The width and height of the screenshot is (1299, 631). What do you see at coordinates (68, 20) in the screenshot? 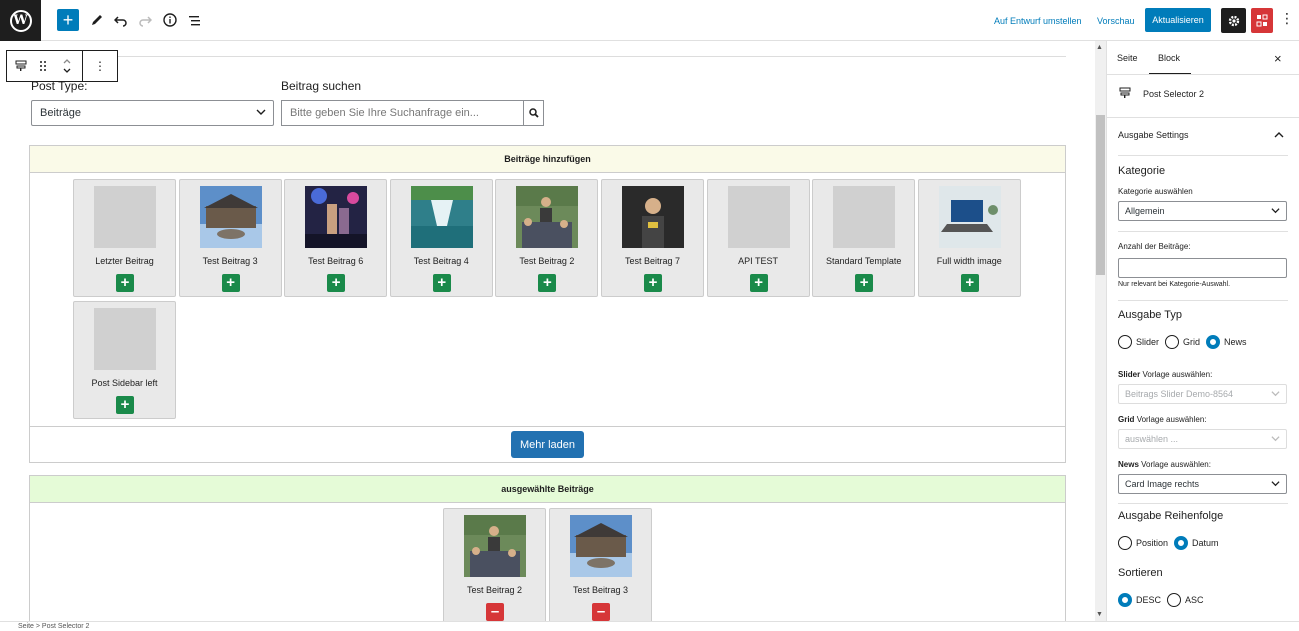
I see `add-block-button: +` at bounding box center [68, 20].